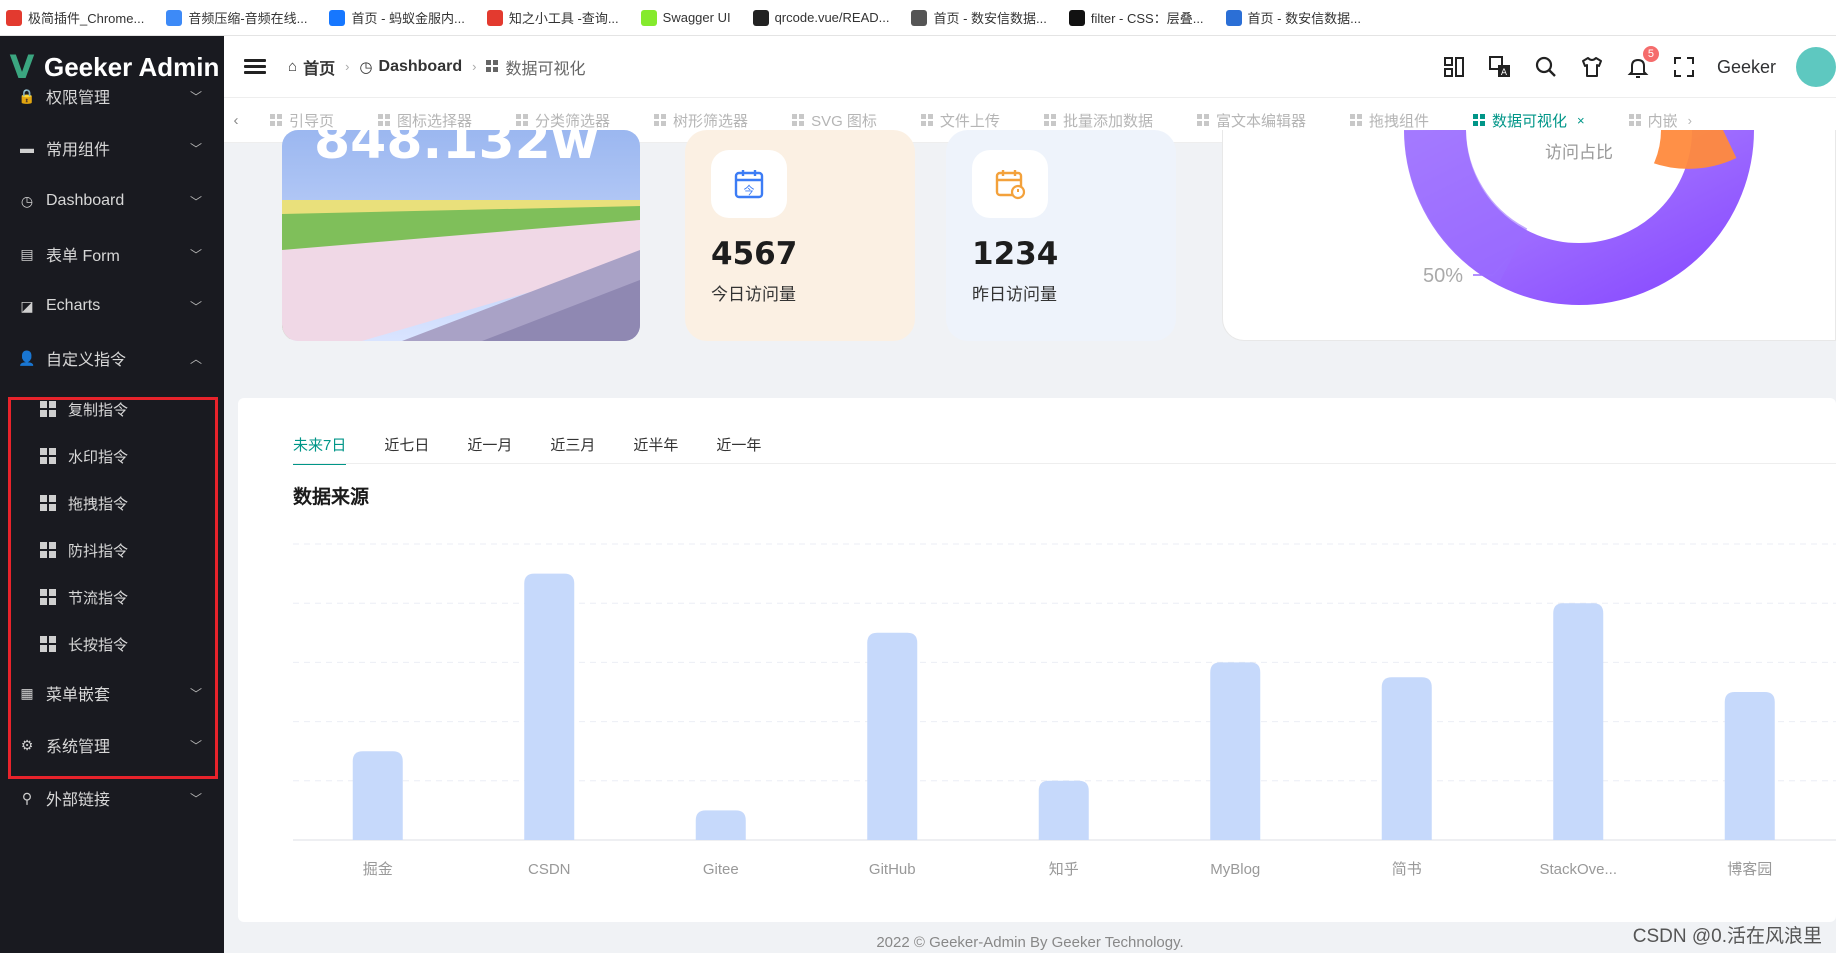 This screenshot has height=953, width=1836. What do you see at coordinates (406, 449) in the screenshot?
I see `time-range-tab: 近七日` at bounding box center [406, 449].